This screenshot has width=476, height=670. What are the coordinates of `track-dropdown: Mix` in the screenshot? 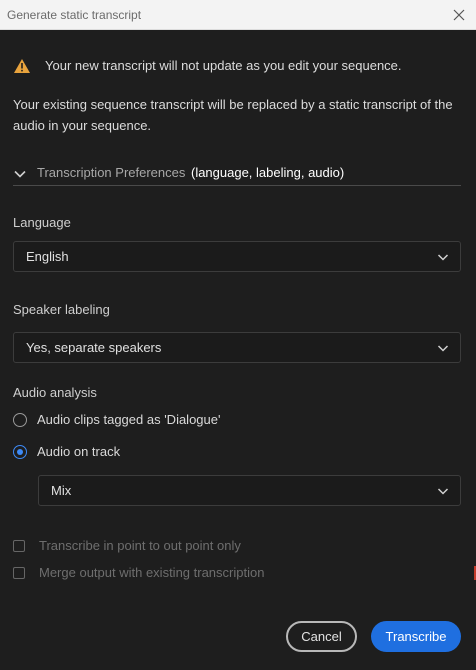 It's located at (249, 490).